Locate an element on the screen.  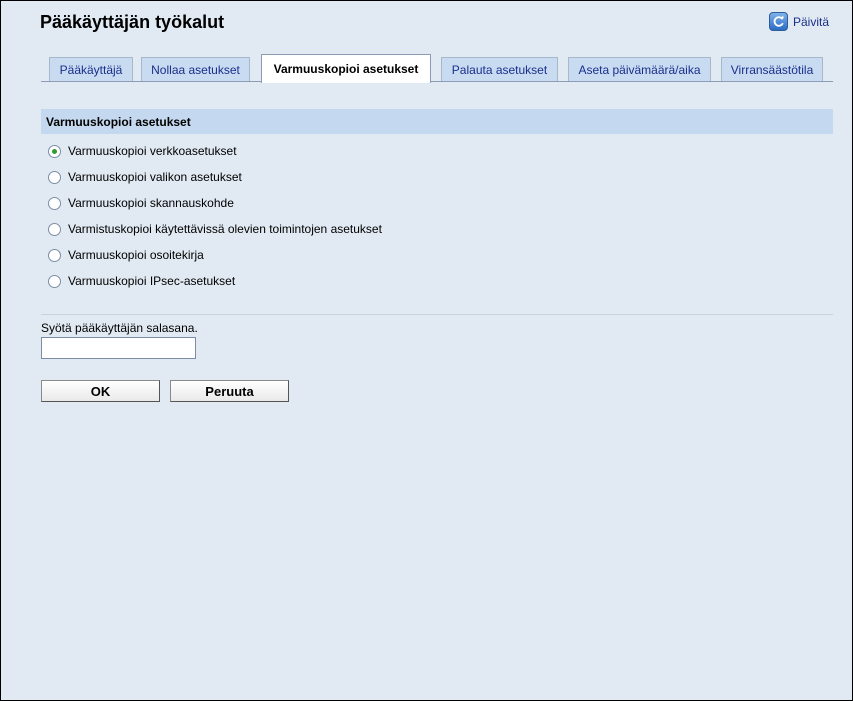
refresh-icon is located at coordinates (778, 21).